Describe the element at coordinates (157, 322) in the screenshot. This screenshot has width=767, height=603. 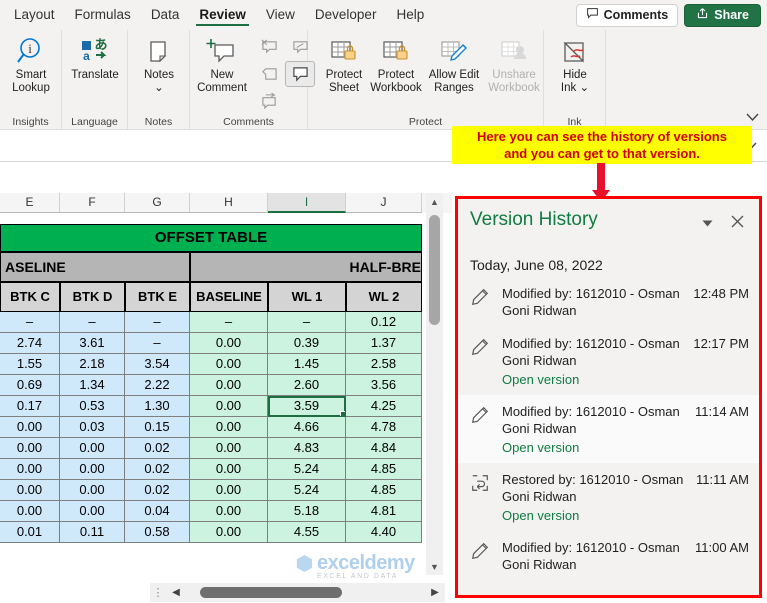
I see `cell-r0-c2: –` at that location.